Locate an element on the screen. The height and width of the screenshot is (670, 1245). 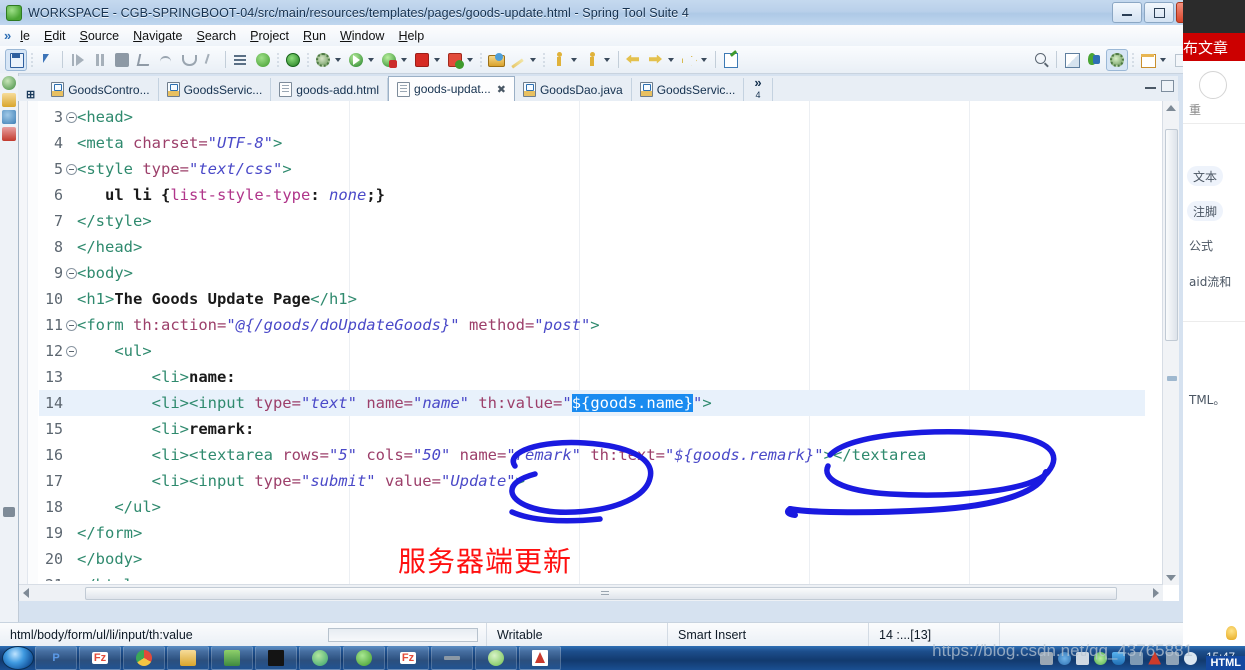
overview-marker is located at coordinates (1172, 378).